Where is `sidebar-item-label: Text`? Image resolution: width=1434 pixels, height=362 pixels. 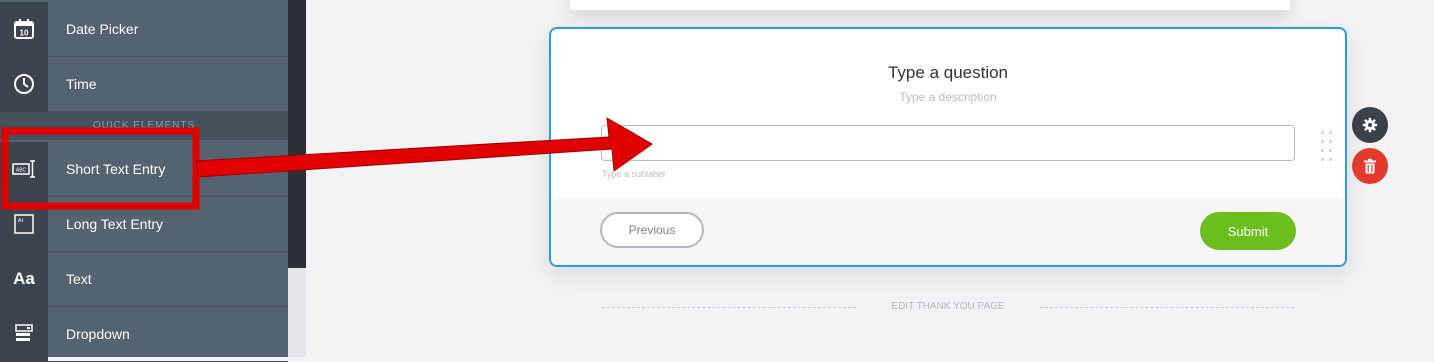
sidebar-item-label: Text is located at coordinates (79, 279).